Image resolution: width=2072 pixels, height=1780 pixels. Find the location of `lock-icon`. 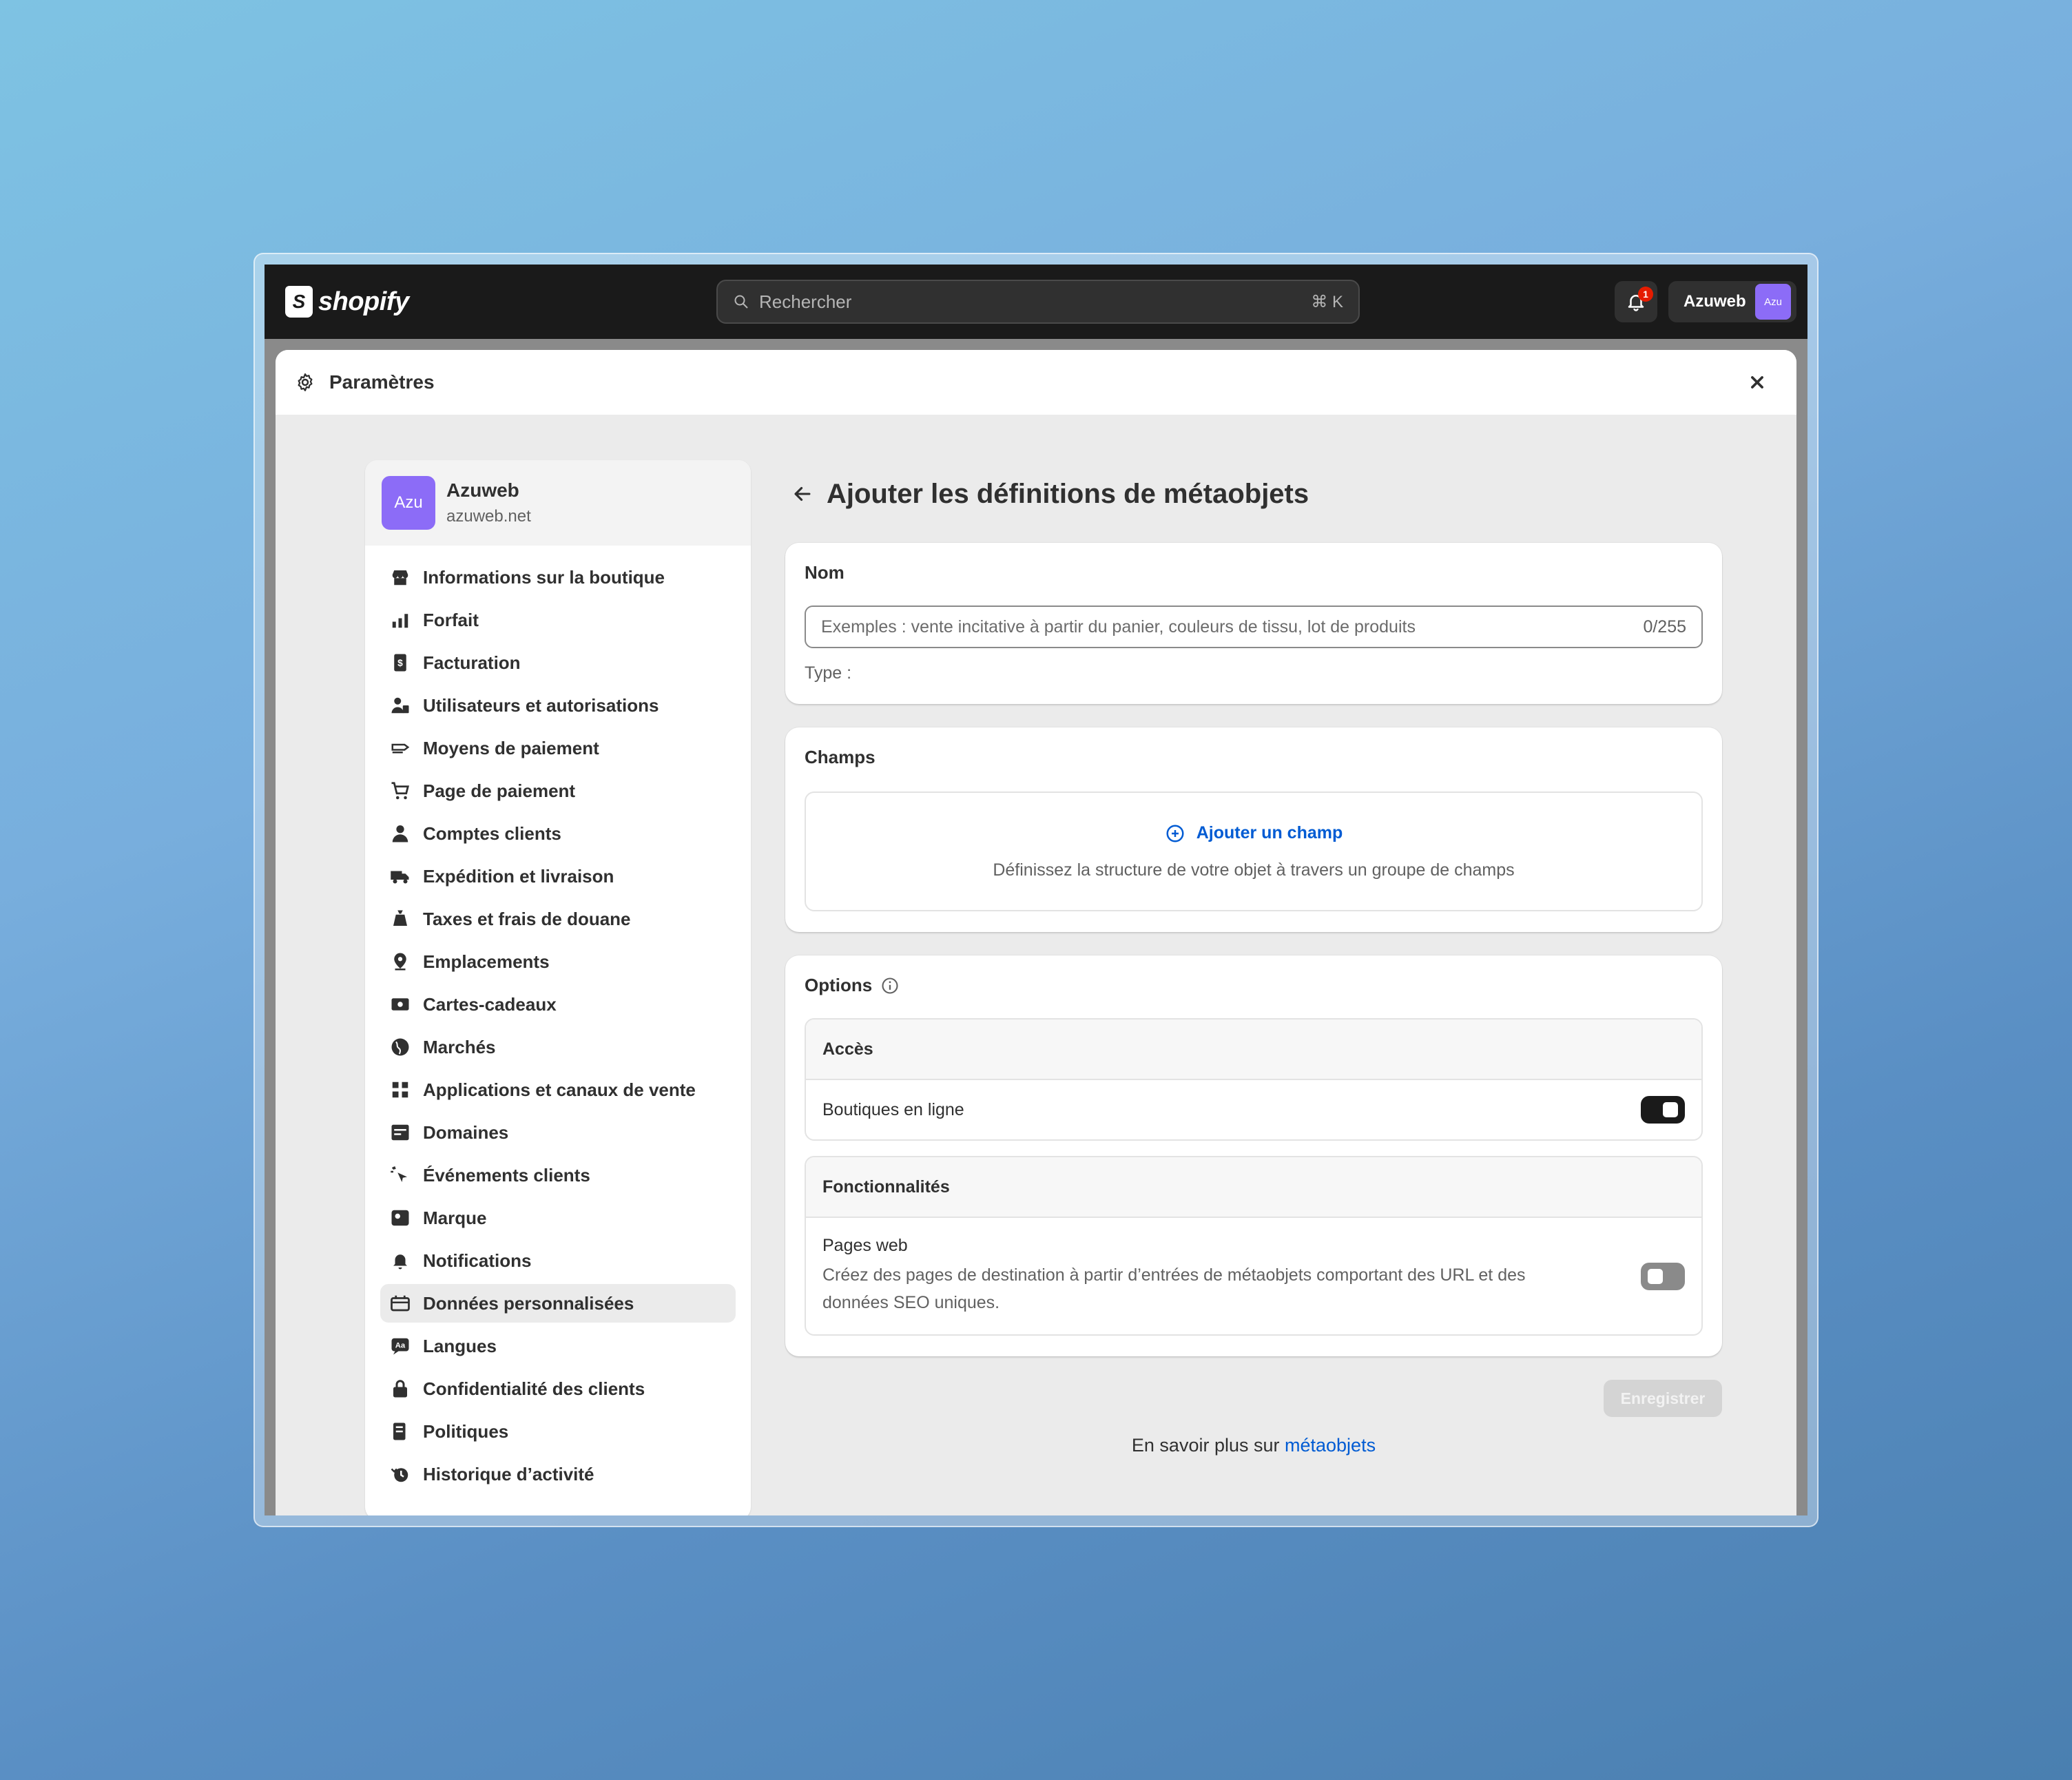

lock-icon is located at coordinates (400, 1389).